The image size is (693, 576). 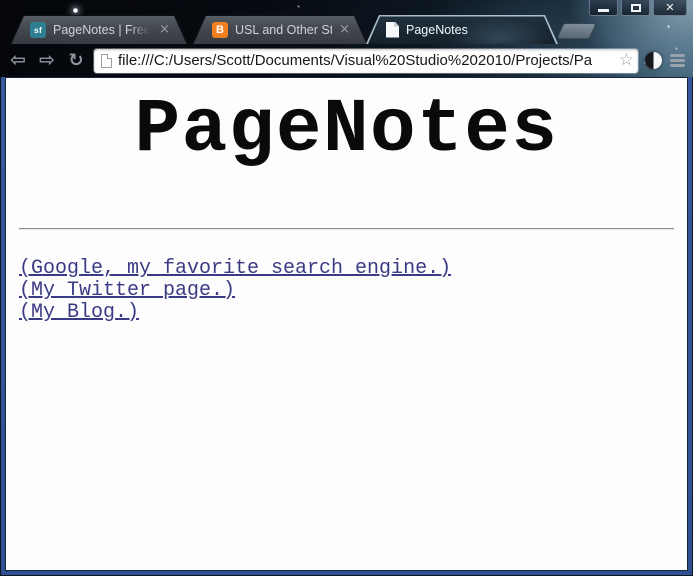 I want to click on minimize-icon, so click(x=603, y=10).